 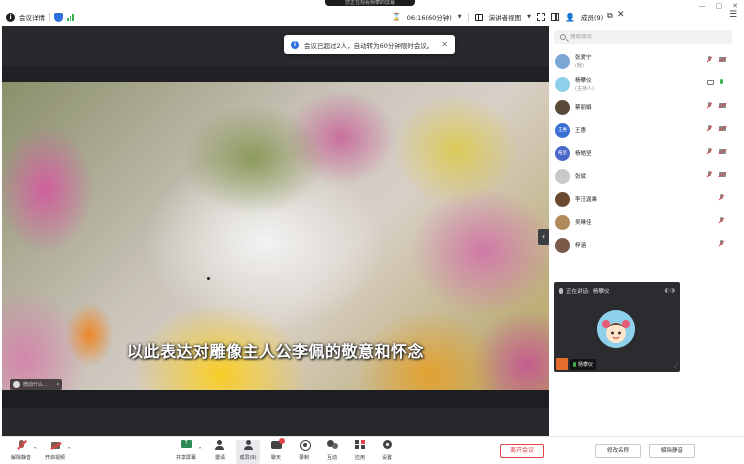 What do you see at coordinates (331, 458) in the screenshot?
I see `interact-label: 互动` at bounding box center [331, 458].